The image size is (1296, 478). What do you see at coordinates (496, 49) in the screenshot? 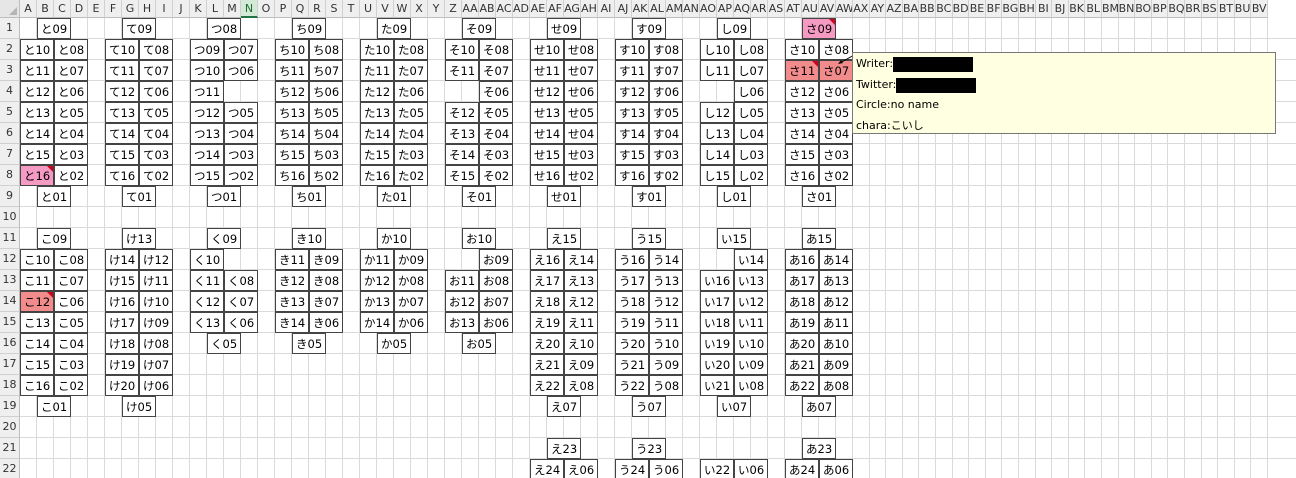
I see `seat-cell: そ08` at bounding box center [496, 49].